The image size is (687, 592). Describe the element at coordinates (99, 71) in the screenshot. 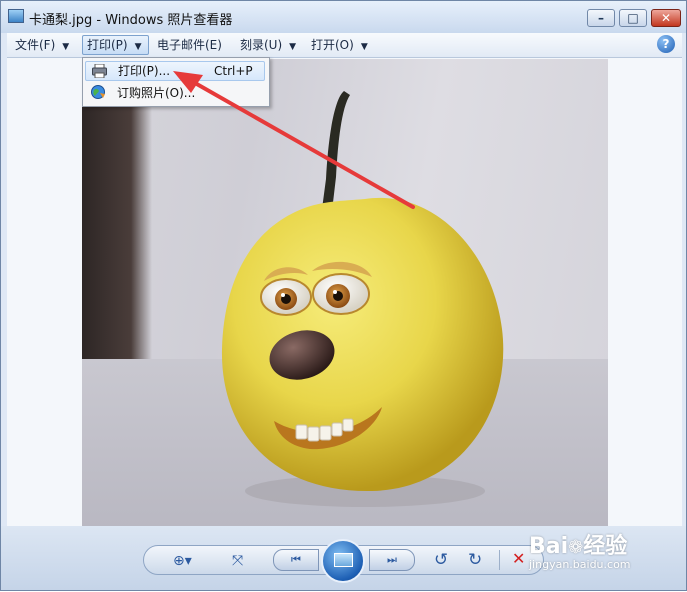

I see `printer-icon` at that location.